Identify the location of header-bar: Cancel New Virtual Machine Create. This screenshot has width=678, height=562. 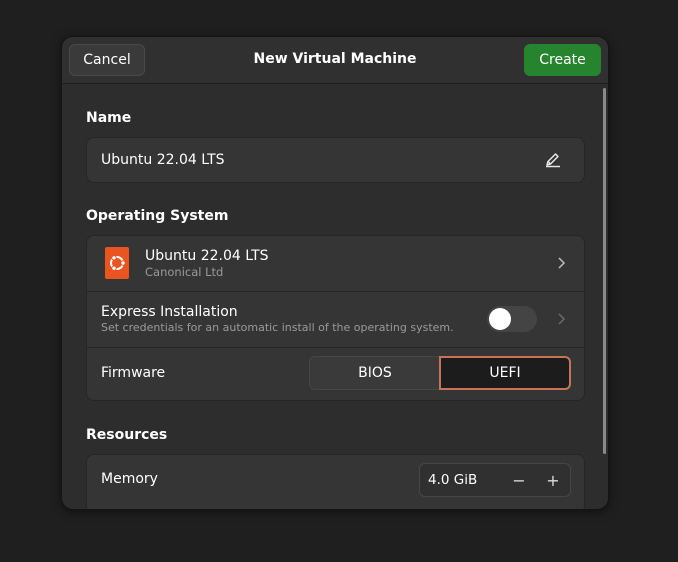
(335, 60).